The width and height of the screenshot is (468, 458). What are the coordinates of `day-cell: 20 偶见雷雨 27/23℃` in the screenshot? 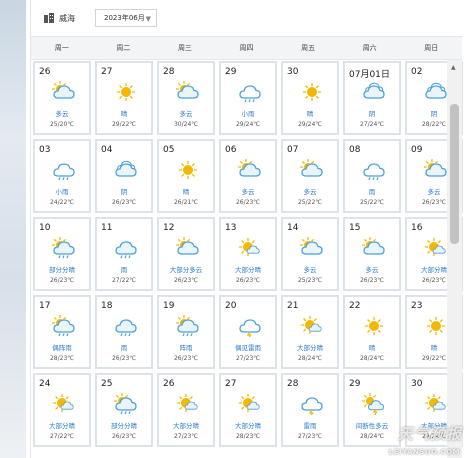 It's located at (248, 332).